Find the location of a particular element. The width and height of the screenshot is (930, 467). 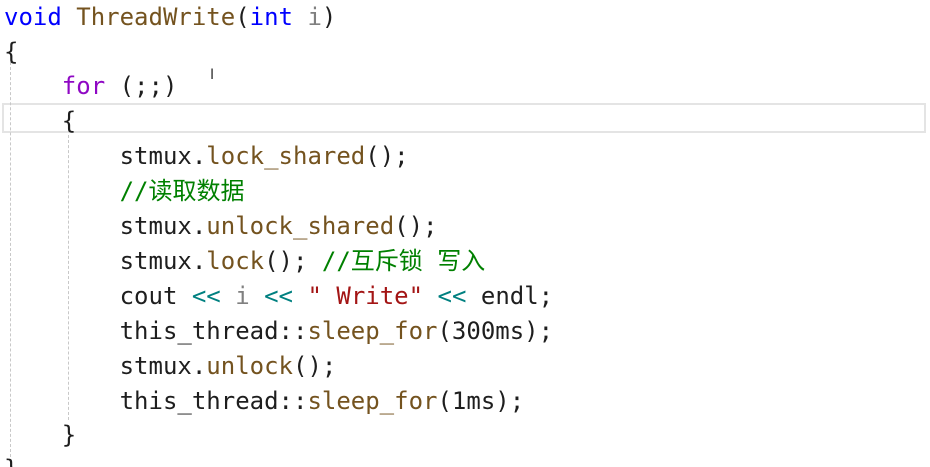

code-token: void is located at coordinates (40, 17).